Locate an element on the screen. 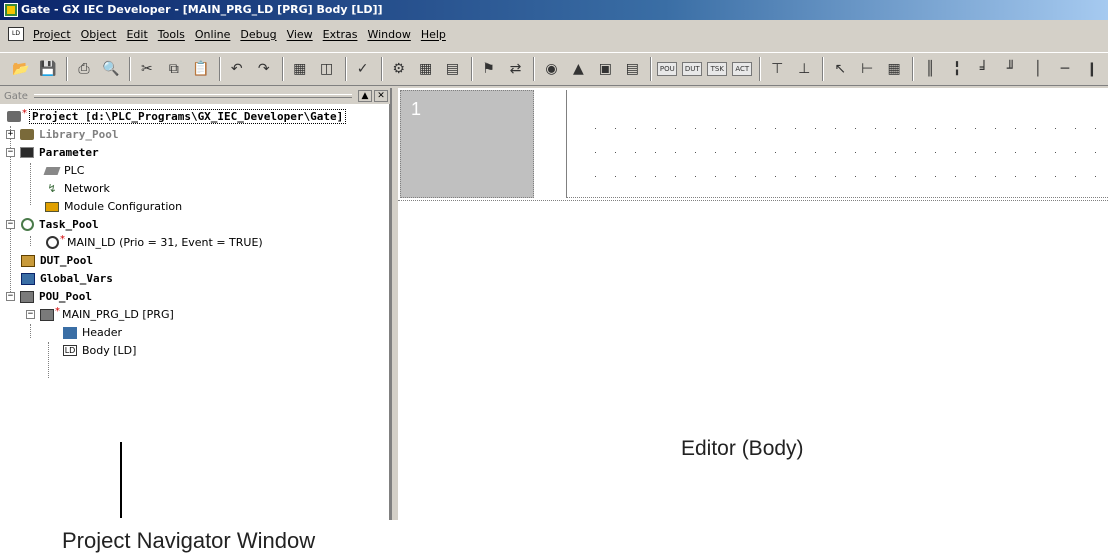 This screenshot has width=1108, height=560. tree-item-plc: PLC is located at coordinates (63, 170).